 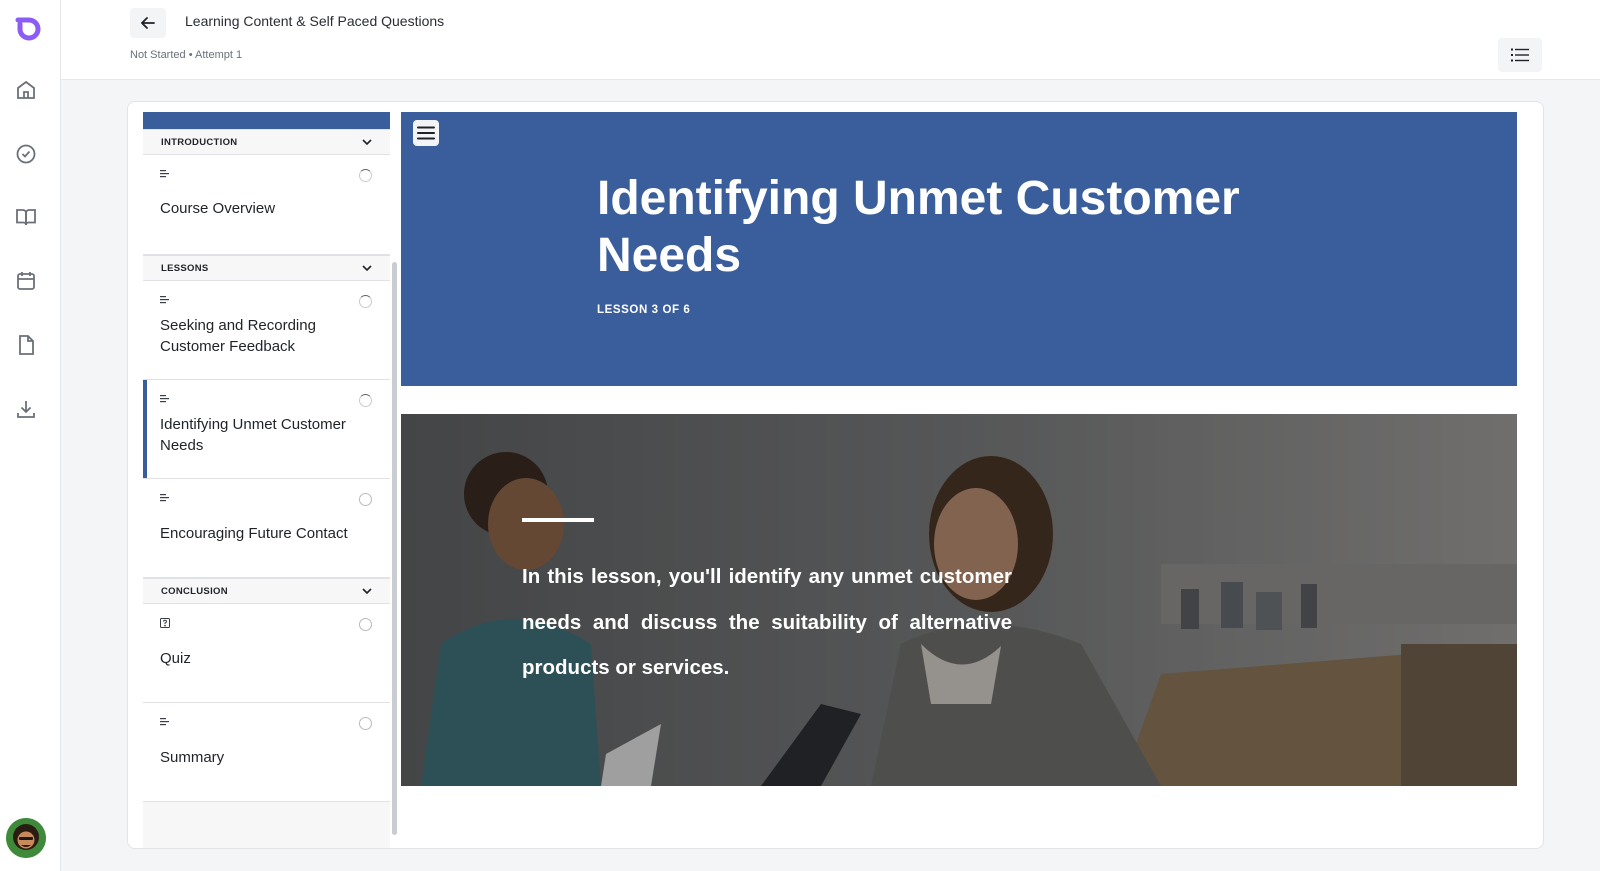 I want to click on quiz-icon, so click(x=165, y=623).